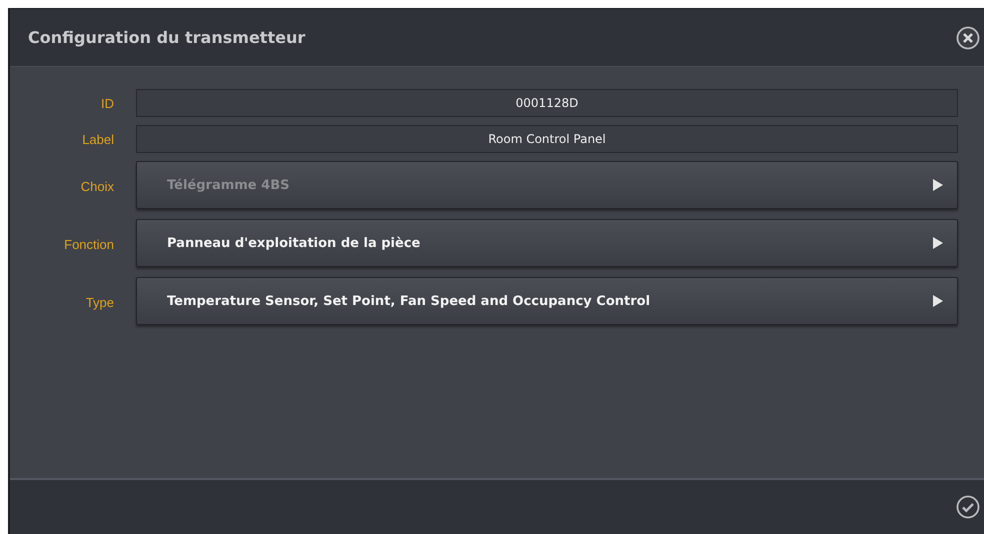 The width and height of the screenshot is (984, 534). What do you see at coordinates (99, 302) in the screenshot?
I see `field-label: Type` at bounding box center [99, 302].